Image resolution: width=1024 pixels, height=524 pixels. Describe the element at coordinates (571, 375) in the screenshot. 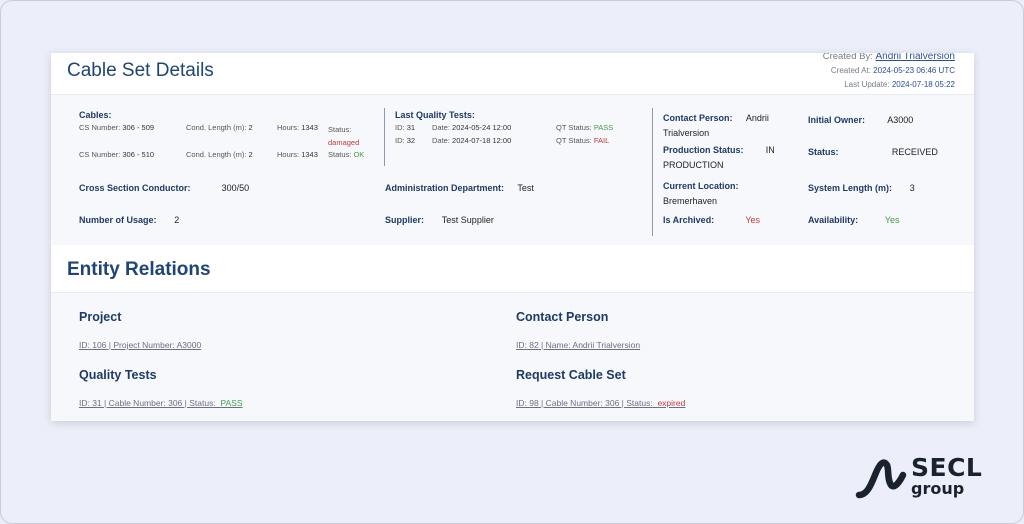

I see `request-cable-set-heading: Request Cable Set` at that location.